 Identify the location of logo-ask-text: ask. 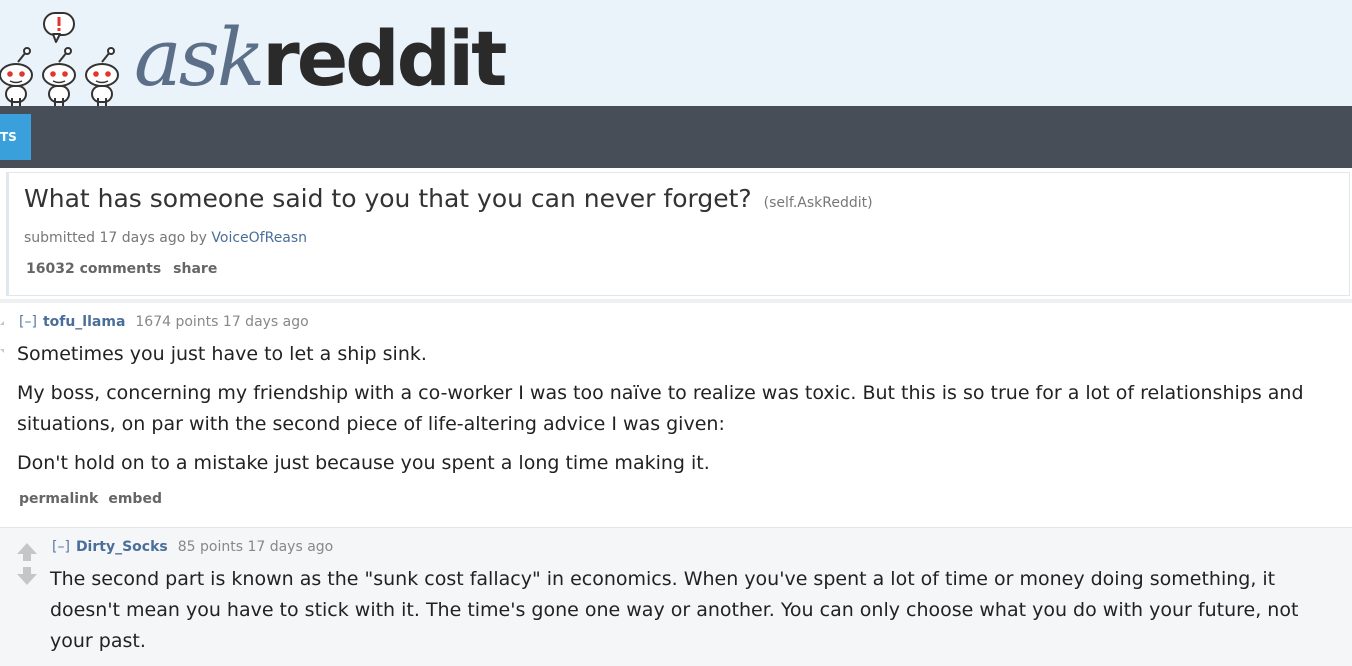
(199, 57).